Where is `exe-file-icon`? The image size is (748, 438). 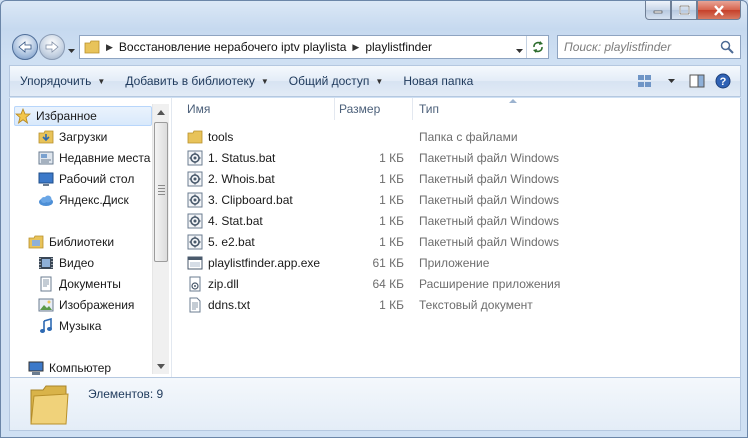 exe-file-icon is located at coordinates (195, 263).